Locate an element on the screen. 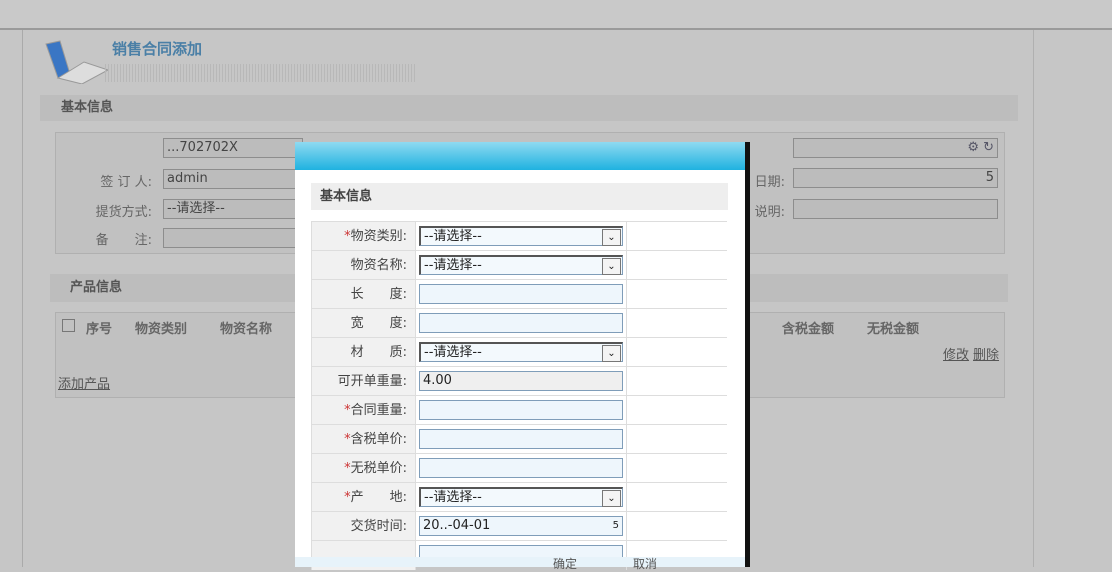  laptop-icon is located at coordinates (77, 62).